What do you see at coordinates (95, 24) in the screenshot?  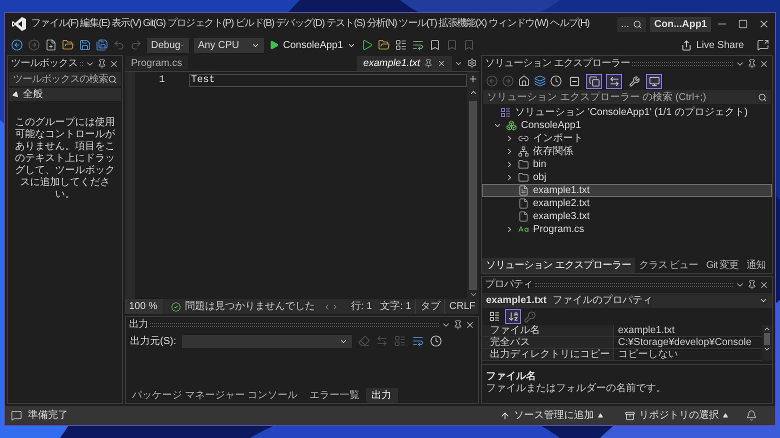 I see `menu-item: 編集(E)` at bounding box center [95, 24].